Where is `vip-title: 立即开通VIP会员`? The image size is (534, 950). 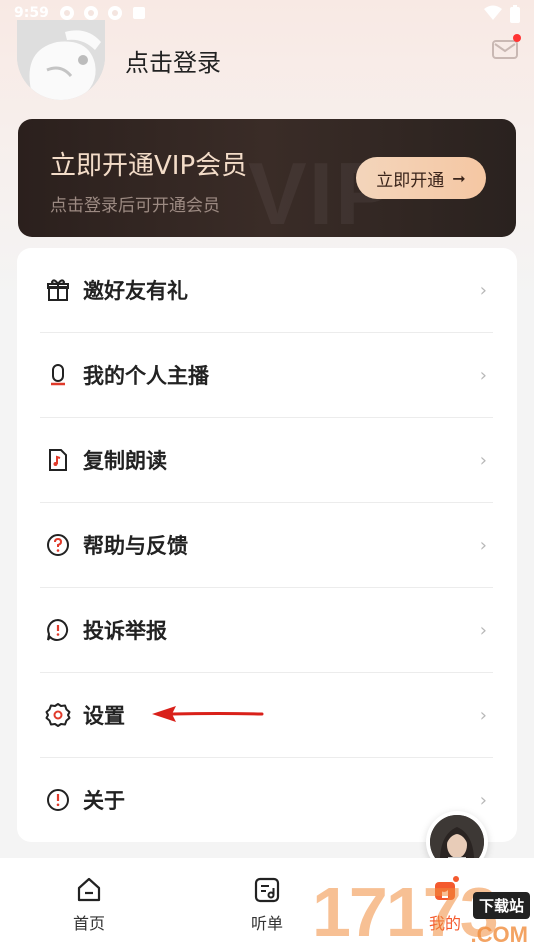
vip-title: 立即开通VIP会员 is located at coordinates (149, 166).